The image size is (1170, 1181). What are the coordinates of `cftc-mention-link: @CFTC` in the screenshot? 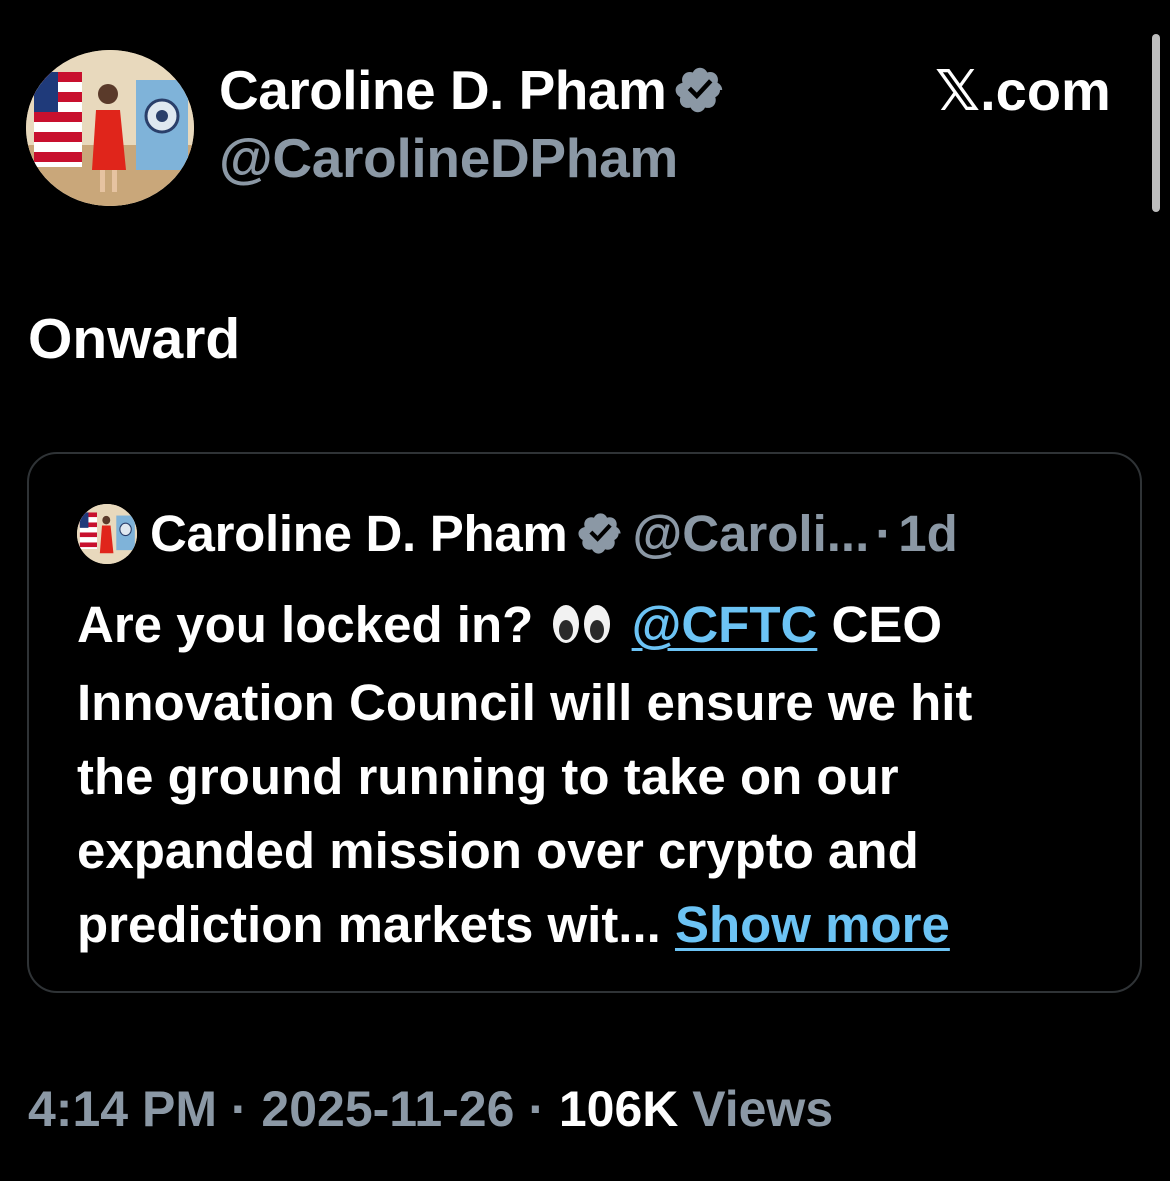 It's located at (725, 624).